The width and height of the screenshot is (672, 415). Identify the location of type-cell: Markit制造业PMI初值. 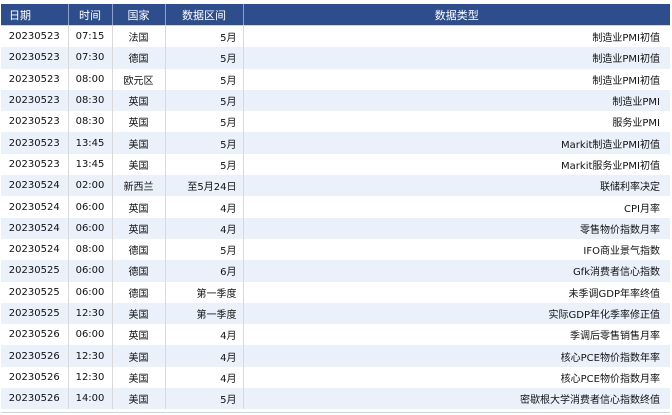
(456, 143).